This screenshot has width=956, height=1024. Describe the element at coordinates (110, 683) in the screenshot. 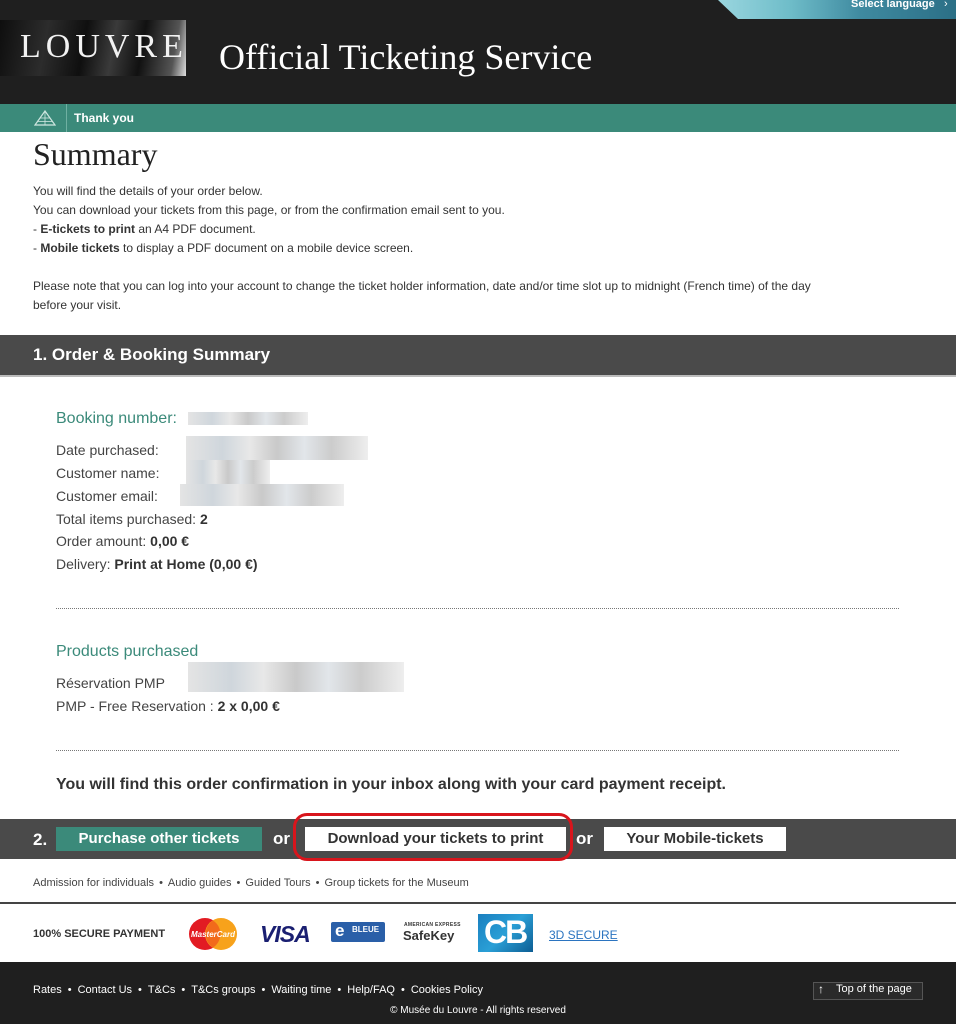

I see `reservation-label: Réservation PMP` at that location.